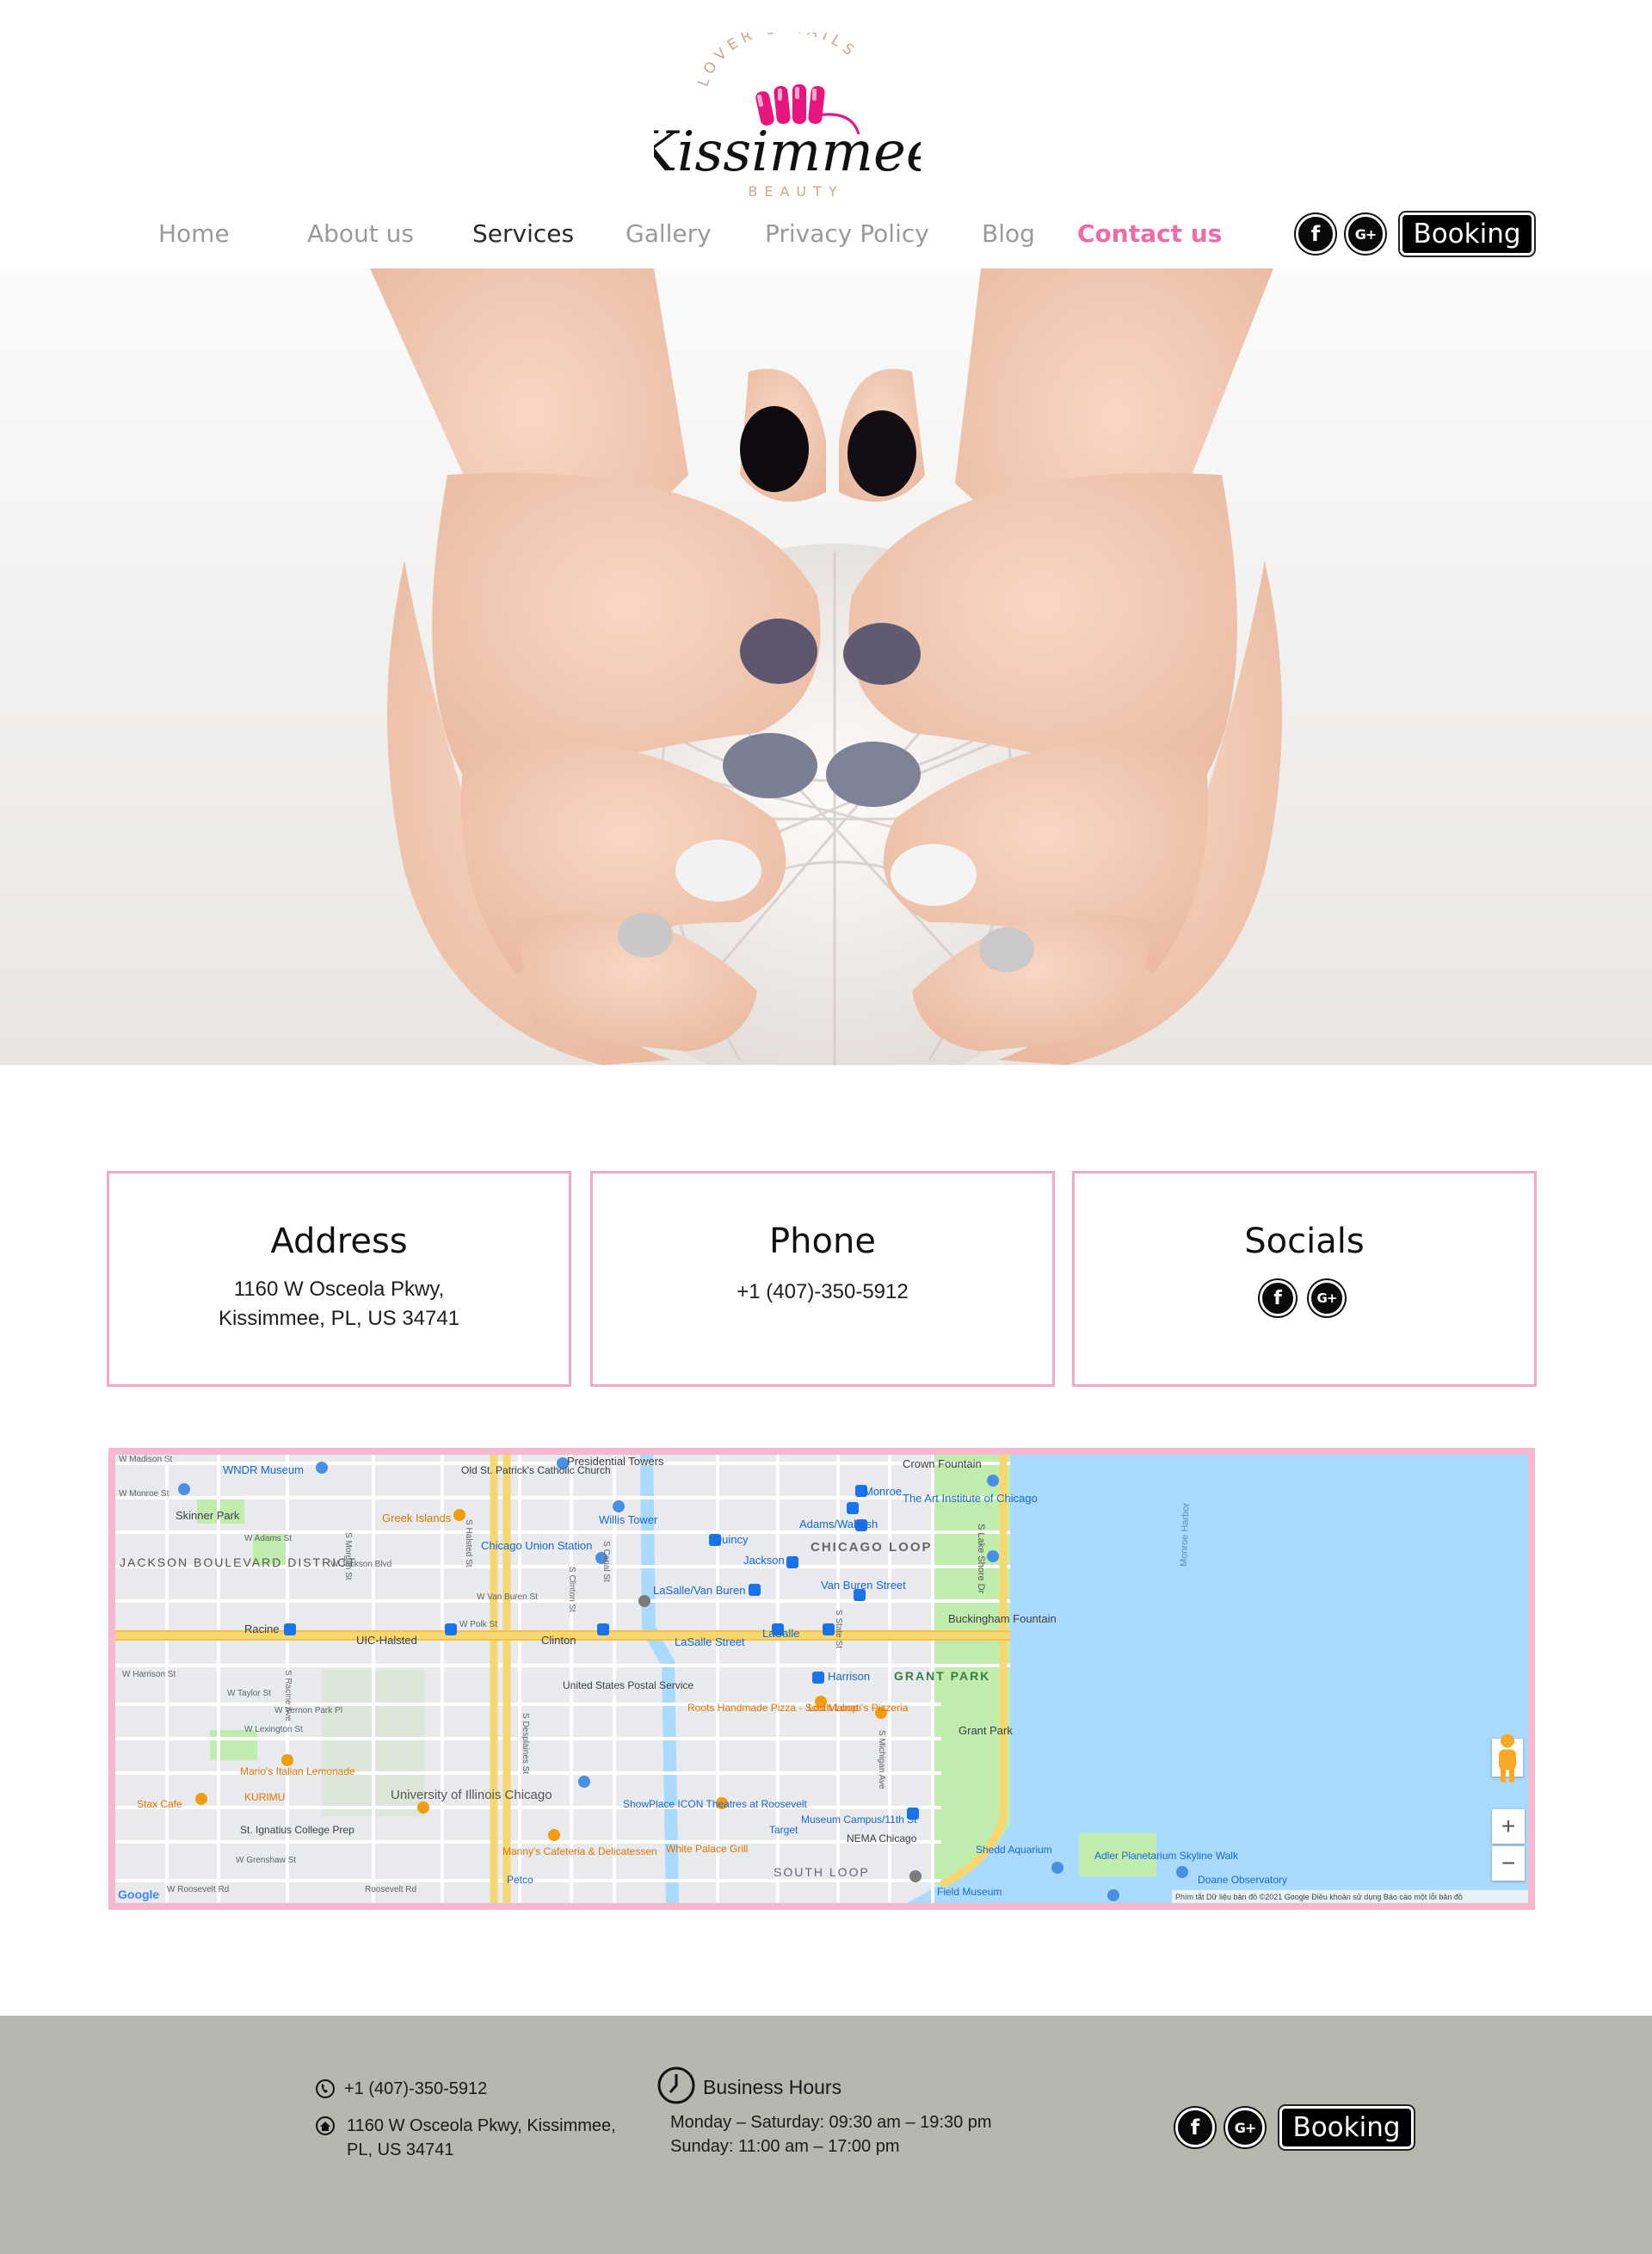 The image size is (1652, 2254). What do you see at coordinates (822, 1241) in the screenshot?
I see `phone-card-title: Phone` at bounding box center [822, 1241].